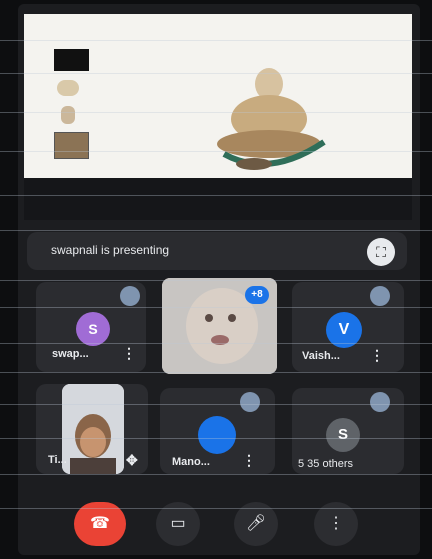 The width and height of the screenshot is (432, 559). I want to click on participant-tile: Ti... ✥, so click(92, 429).